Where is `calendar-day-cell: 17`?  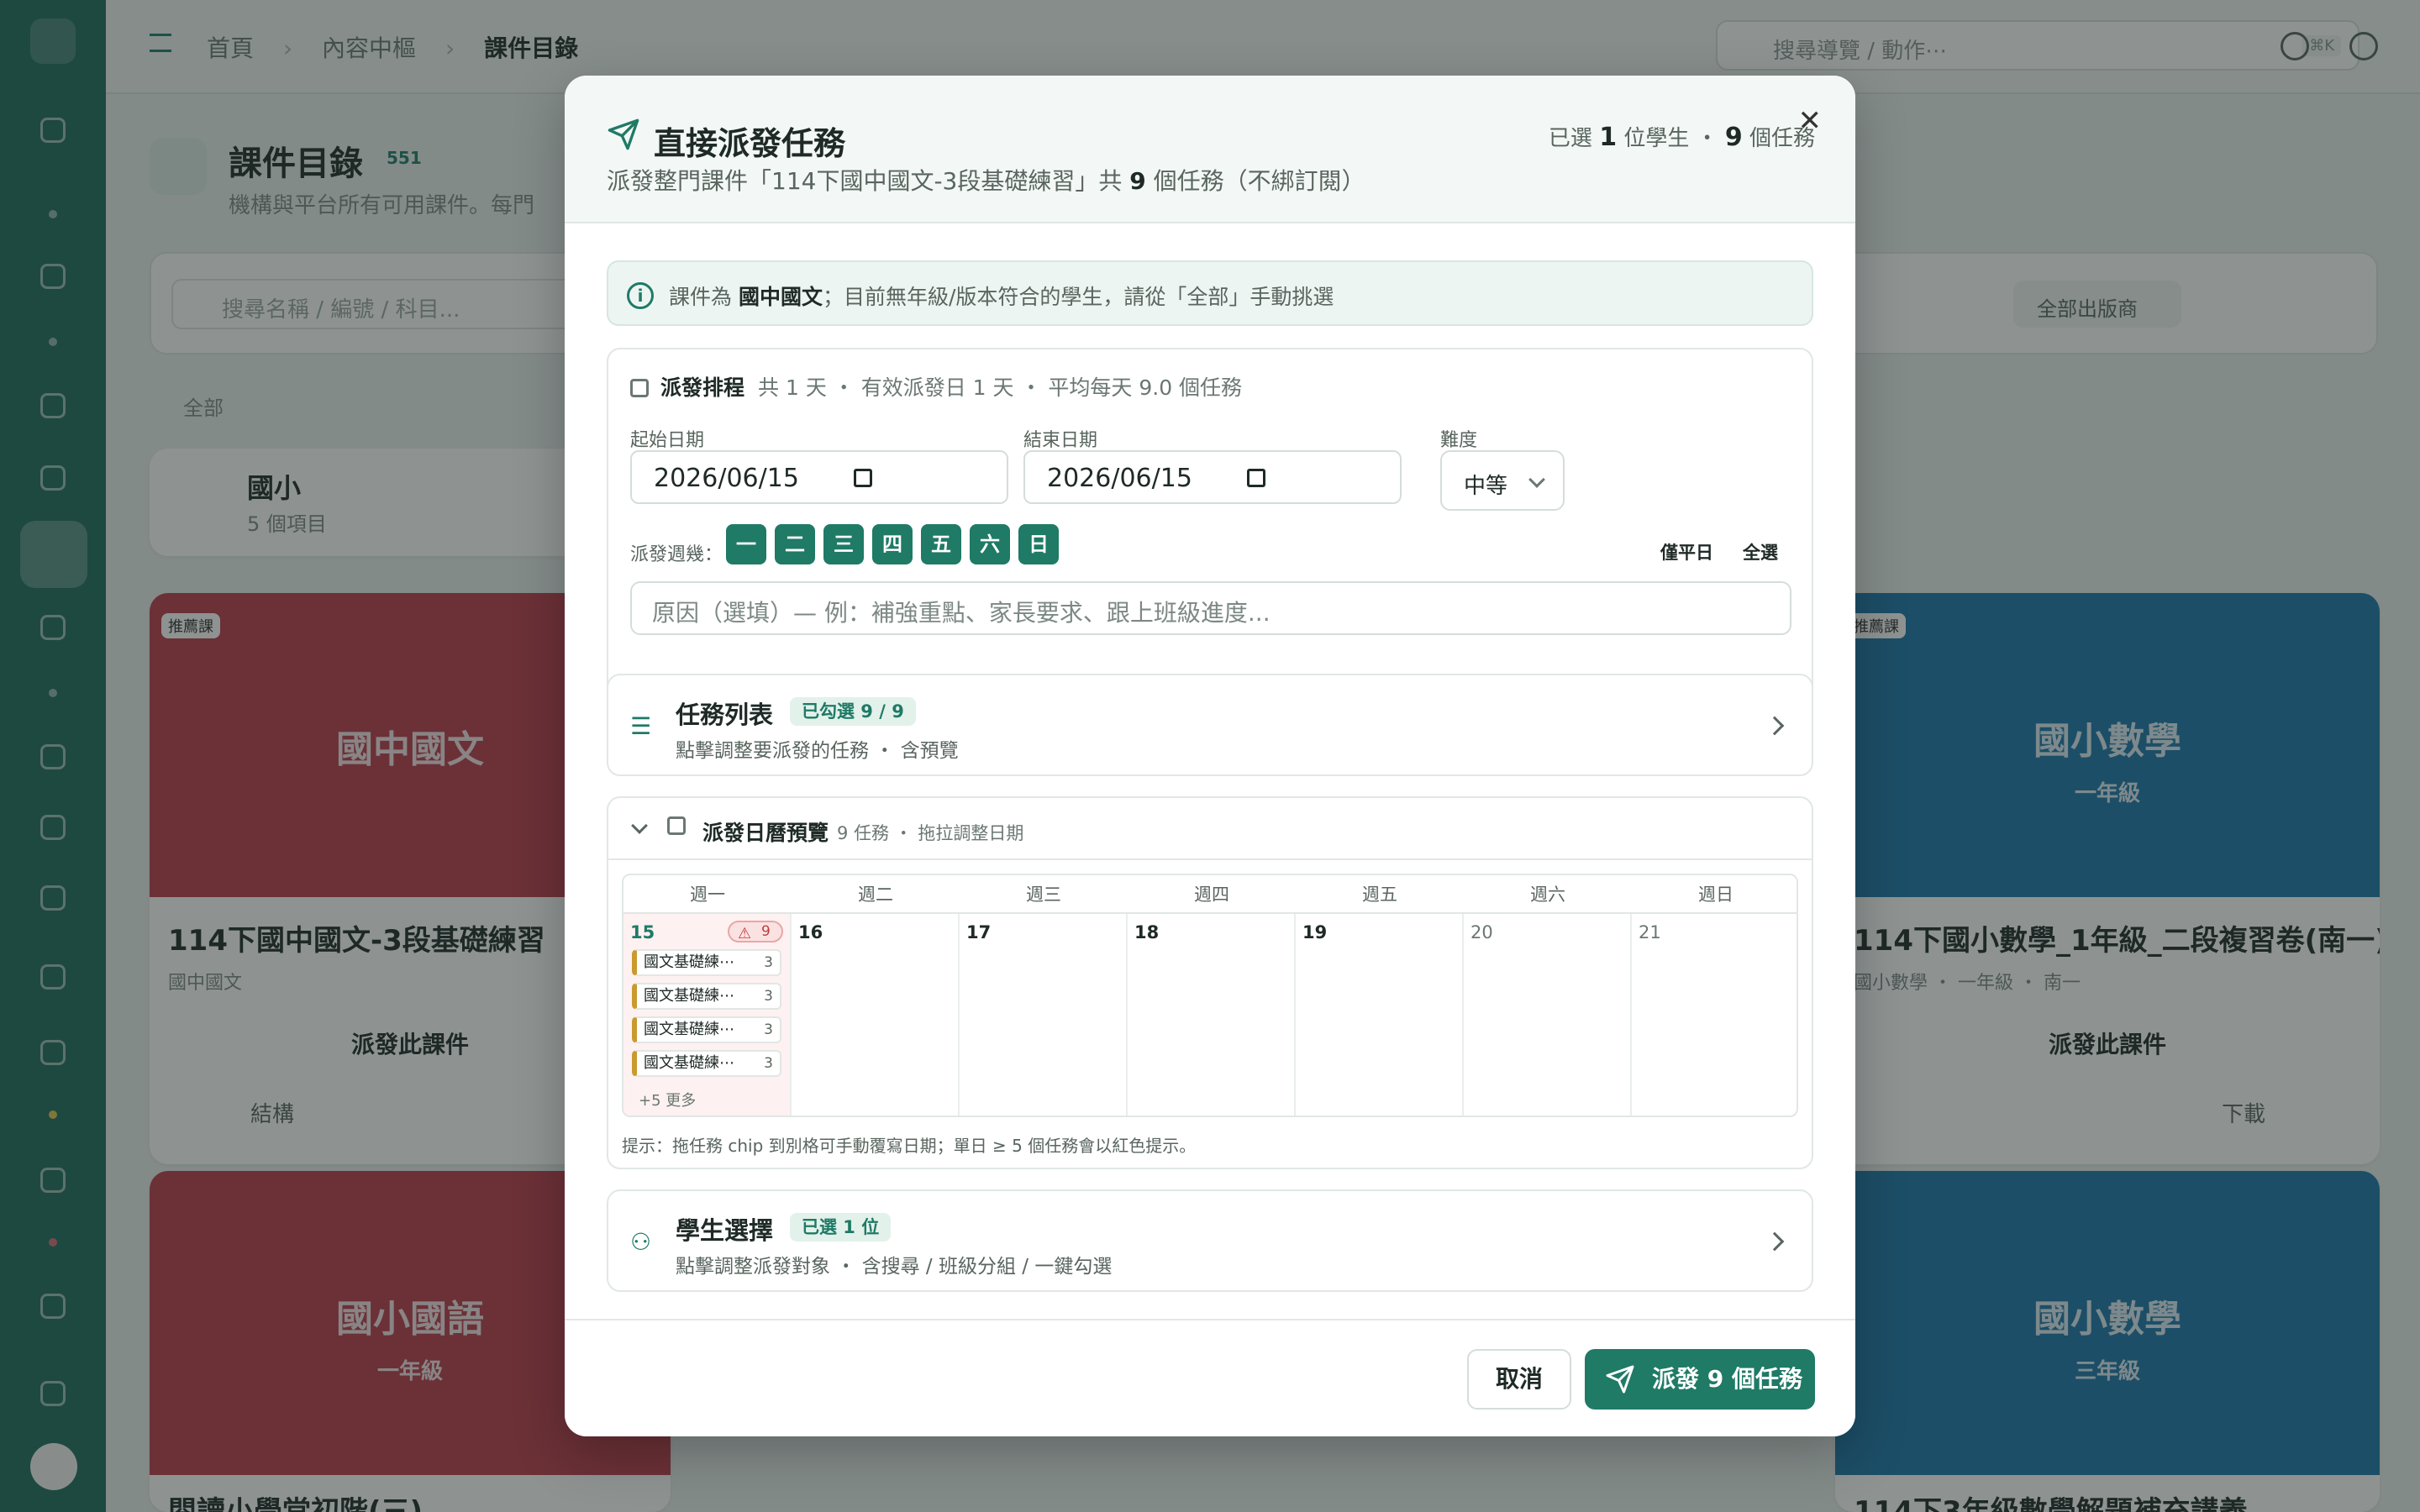
calendar-day-cell: 17 is located at coordinates (1044, 1015).